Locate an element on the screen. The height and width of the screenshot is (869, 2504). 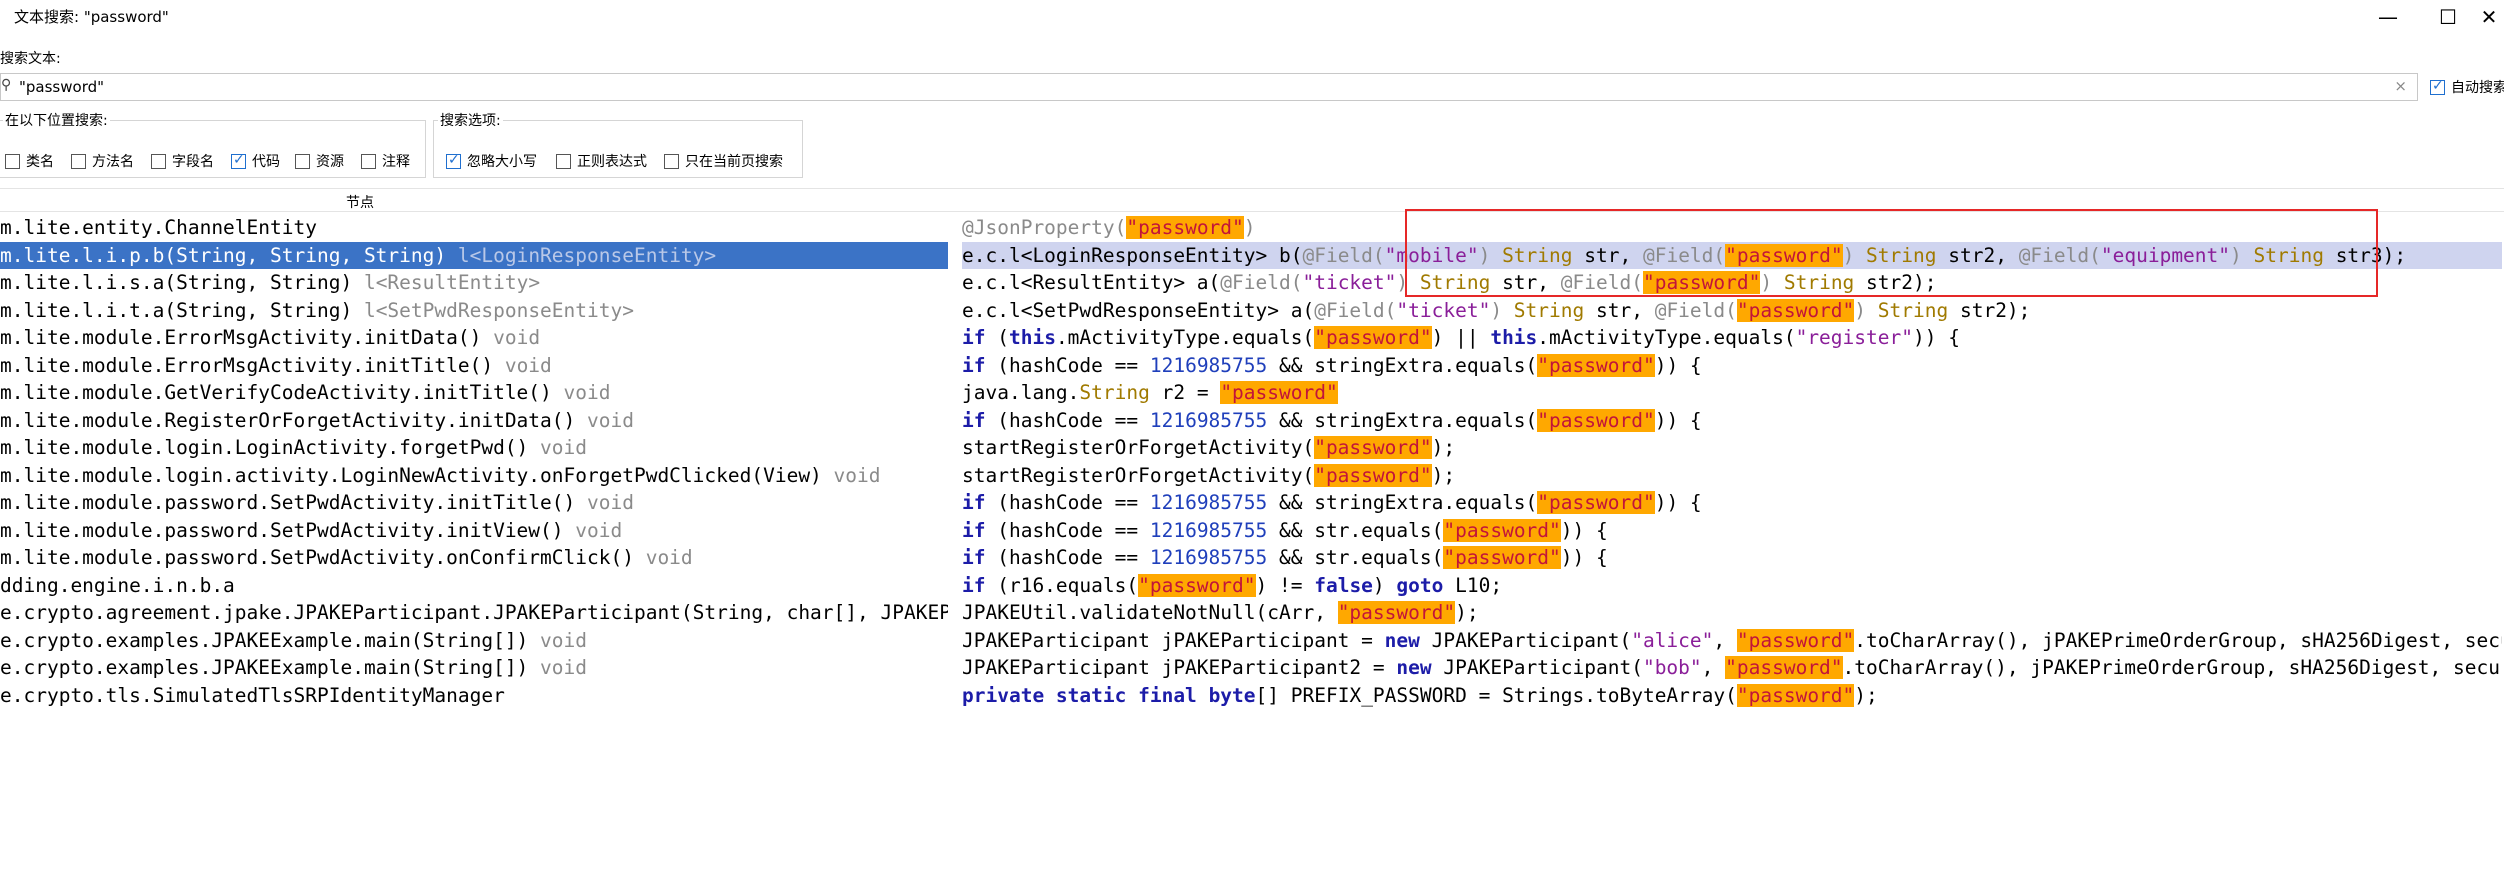
search-in-label: 在以下位置搜索: is located at coordinates (56, 120).